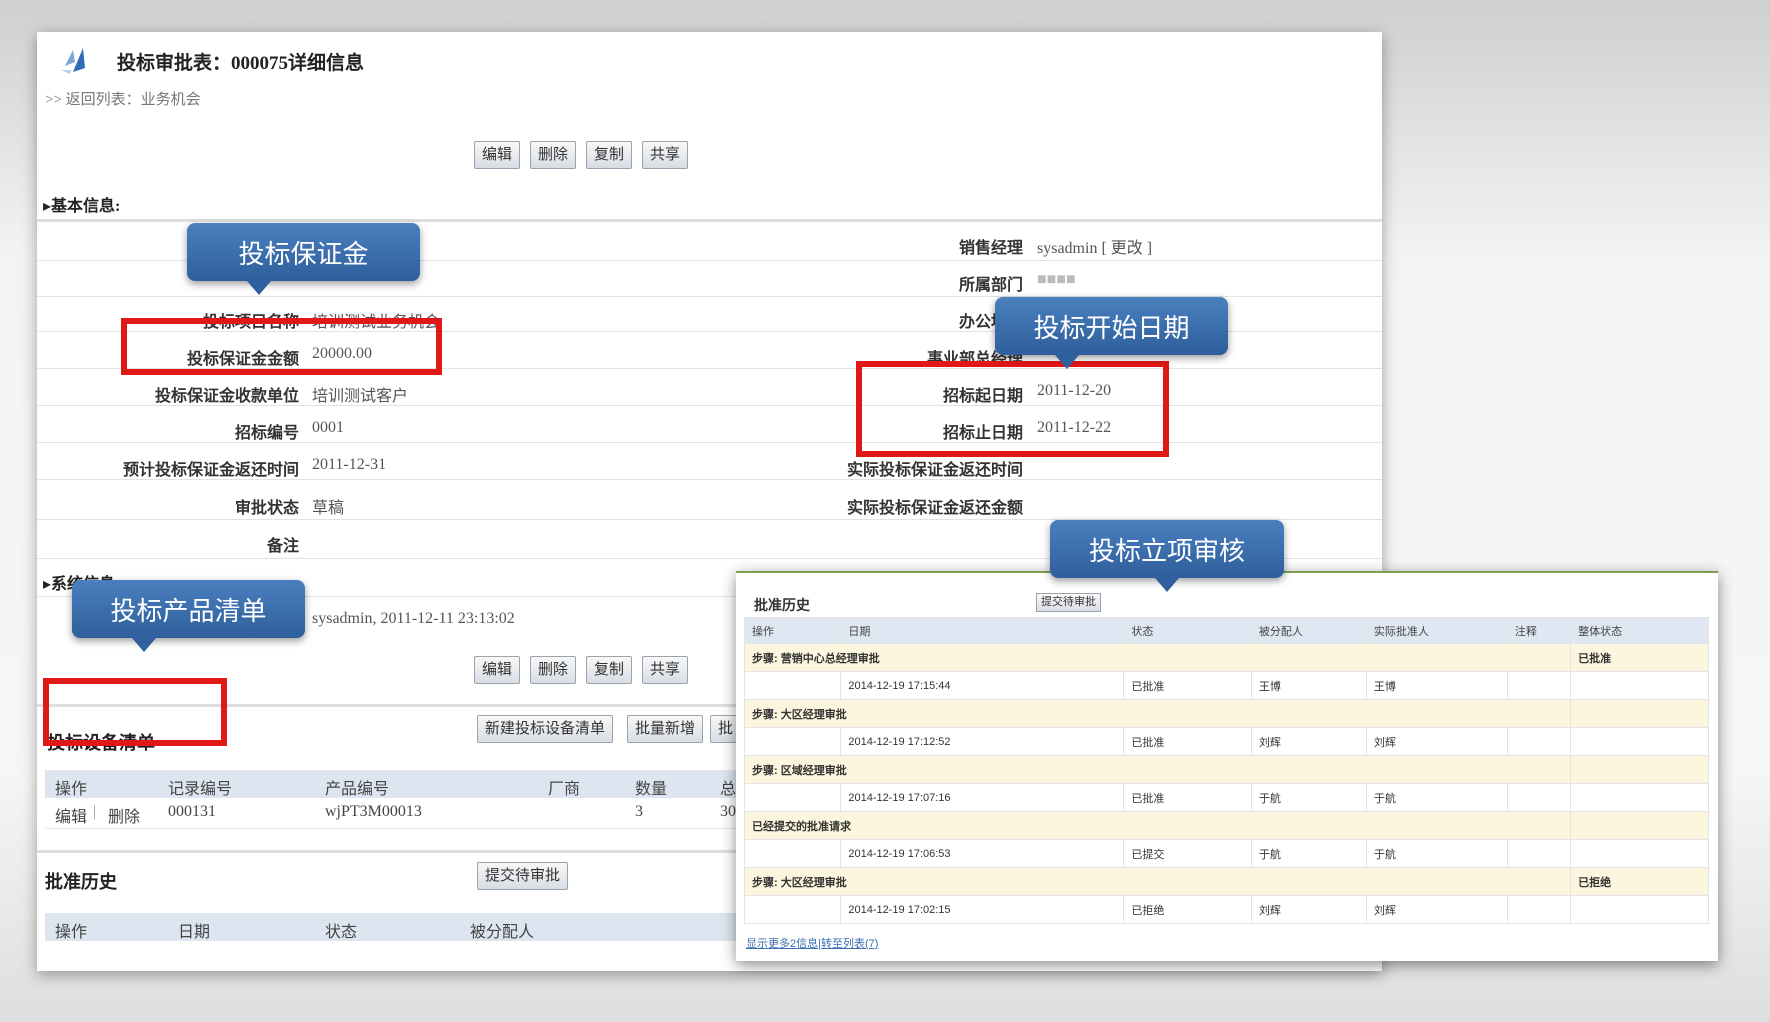  I want to click on history-col-status: 状态, so click(341, 932).